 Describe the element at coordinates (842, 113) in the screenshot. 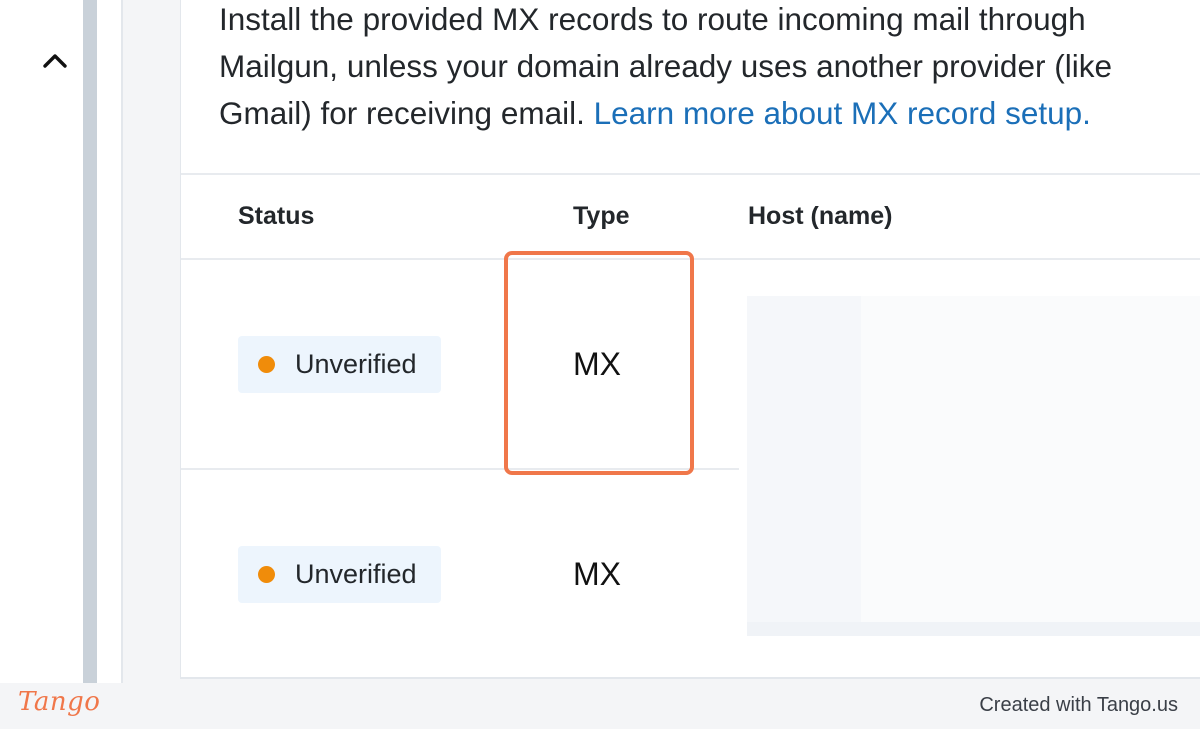

I see `learn-more-mx-link: Learn more about MX record setup.` at that location.